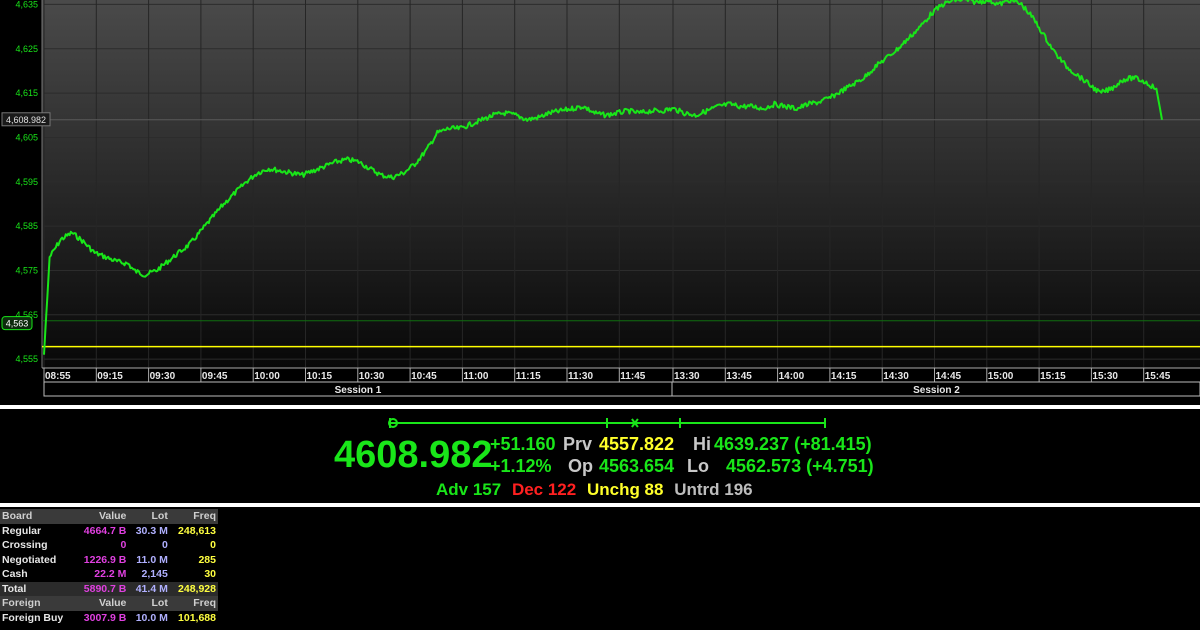 The height and width of the screenshot is (630, 1200). Describe the element at coordinates (637, 466) in the screenshot. I see `open-value: 4563.654` at that location.